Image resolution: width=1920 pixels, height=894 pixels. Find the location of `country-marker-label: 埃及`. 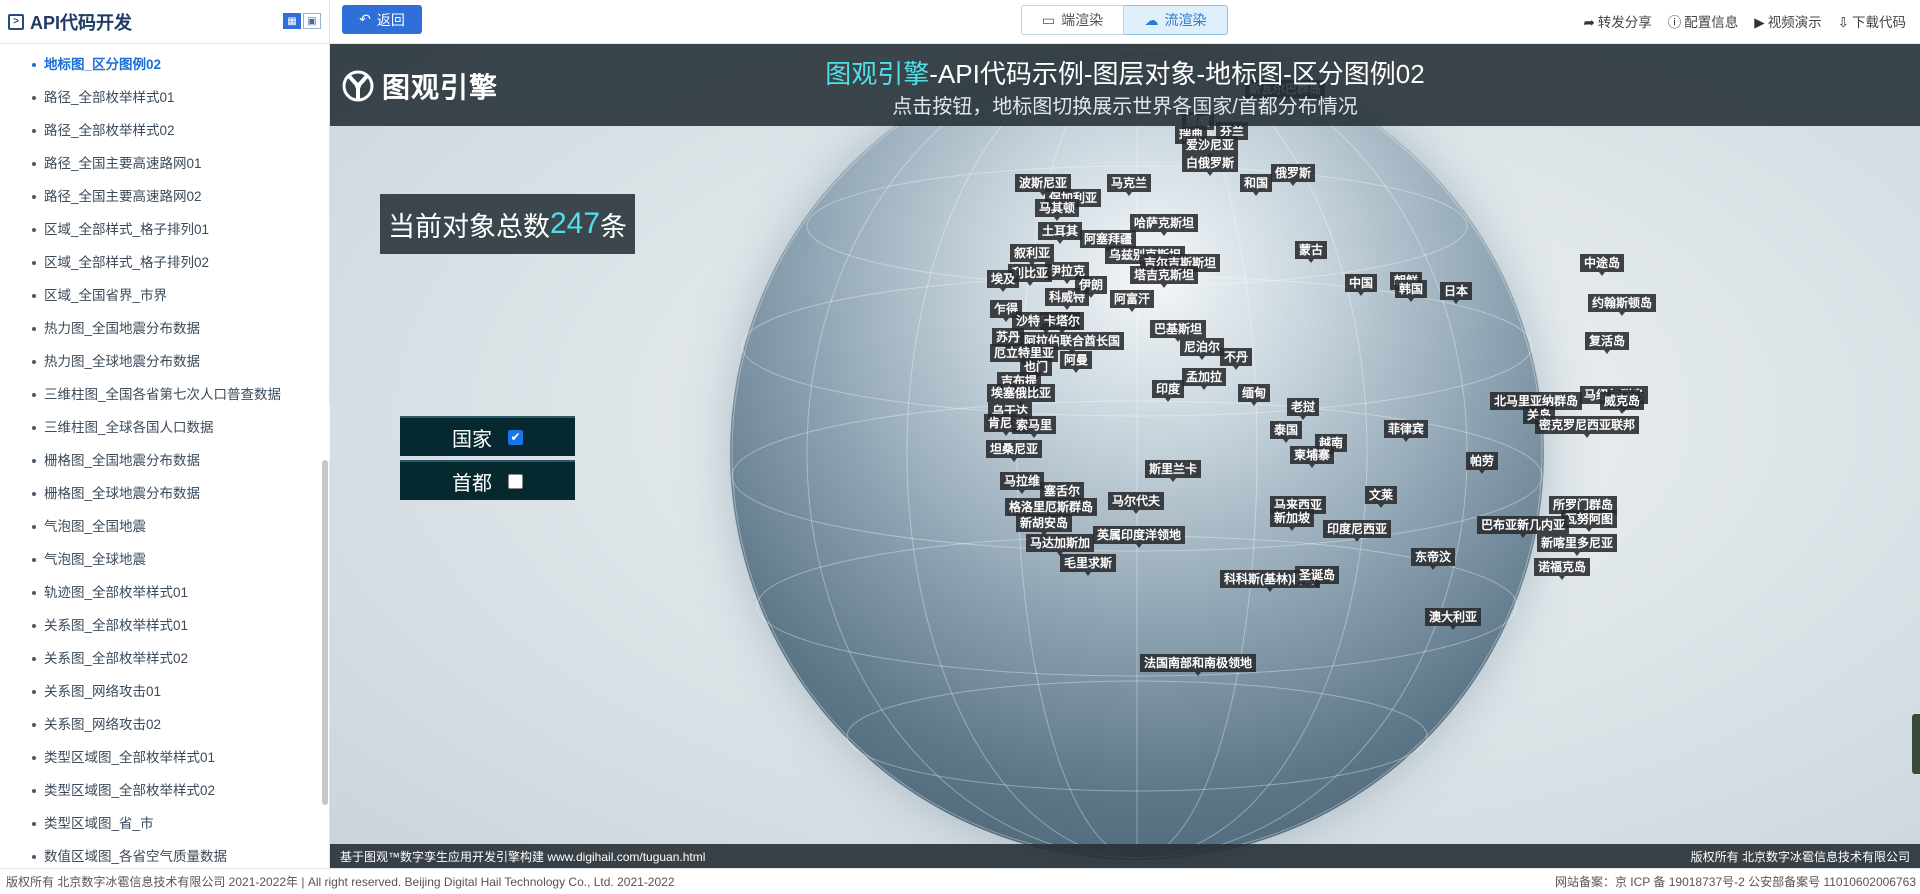

country-marker-label: 埃及 is located at coordinates (1003, 281).